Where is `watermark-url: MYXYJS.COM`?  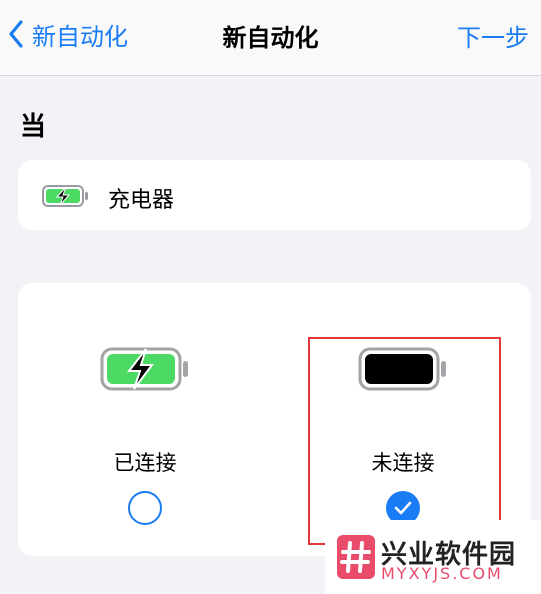
watermark-url: MYXYJS.COM is located at coordinates (442, 573).